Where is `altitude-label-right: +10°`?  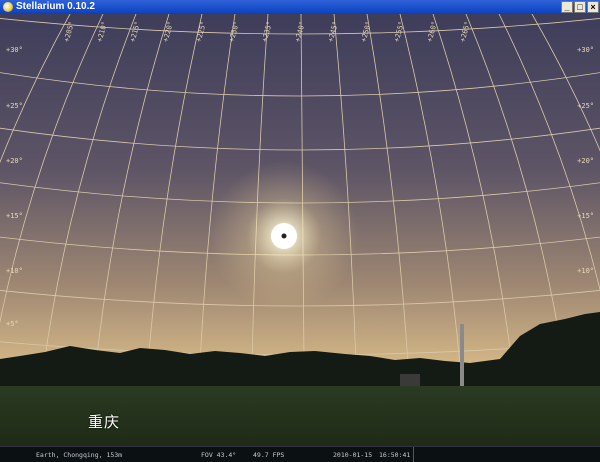 altitude-label-right: +10° is located at coordinates (585, 271).